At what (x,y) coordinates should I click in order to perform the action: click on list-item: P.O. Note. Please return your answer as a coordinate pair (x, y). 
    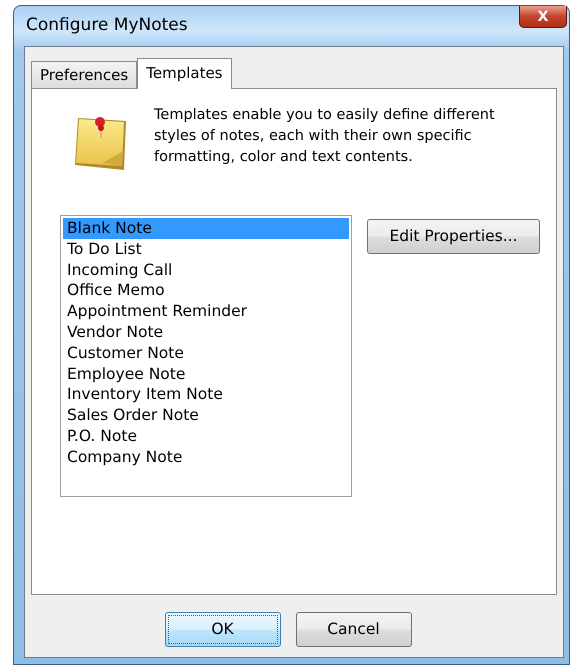
    Looking at the image, I should click on (206, 436).